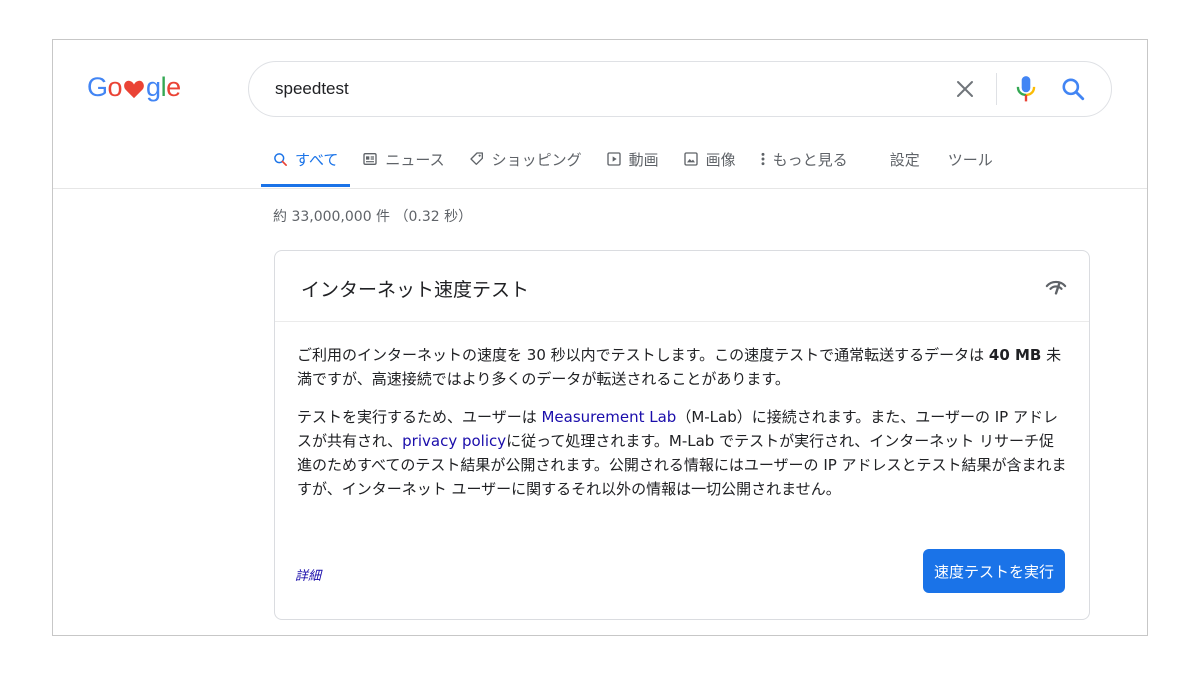 This screenshot has height=675, width=1200. I want to click on settings-label: 設定, so click(904, 159).